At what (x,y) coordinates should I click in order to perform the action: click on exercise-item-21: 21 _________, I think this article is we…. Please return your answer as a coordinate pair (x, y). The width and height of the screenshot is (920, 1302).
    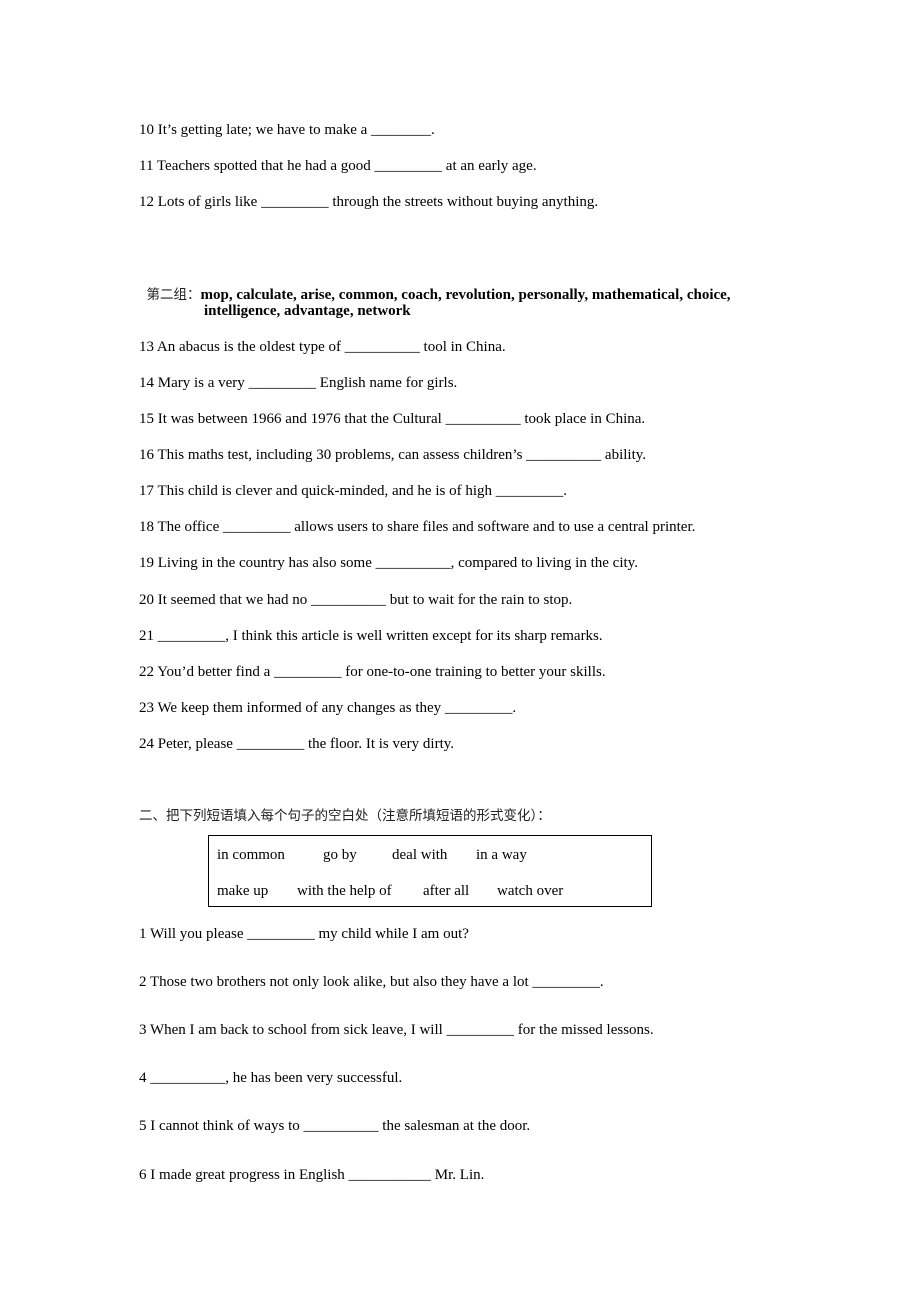
    Looking at the image, I should click on (371, 636).